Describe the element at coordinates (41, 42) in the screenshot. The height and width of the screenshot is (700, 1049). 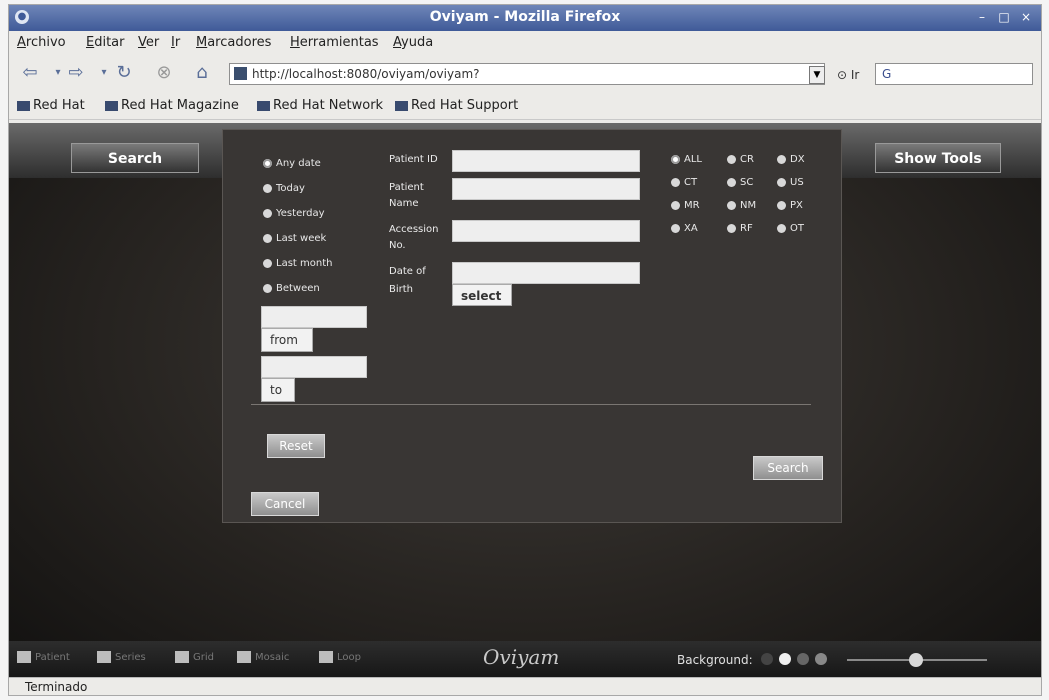
I see `menu-archivo: Archivo` at that location.